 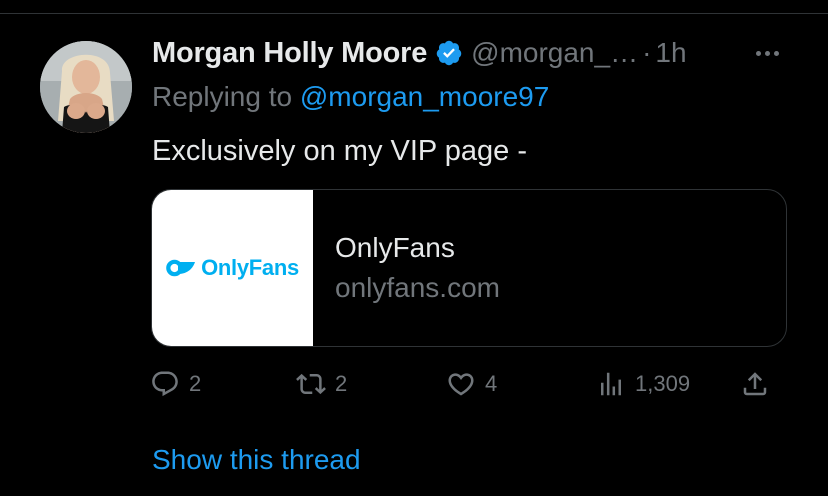 What do you see at coordinates (417, 287) in the screenshot?
I see `card-domain: onlyfans.com` at bounding box center [417, 287].